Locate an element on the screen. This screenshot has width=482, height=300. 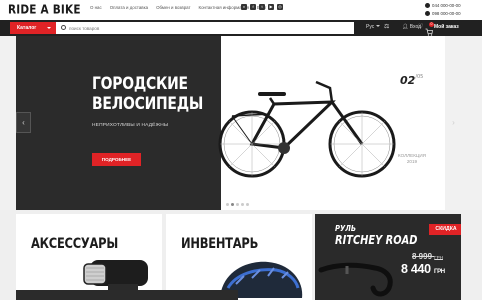
collection-year: 2019 is located at coordinates (412, 161).